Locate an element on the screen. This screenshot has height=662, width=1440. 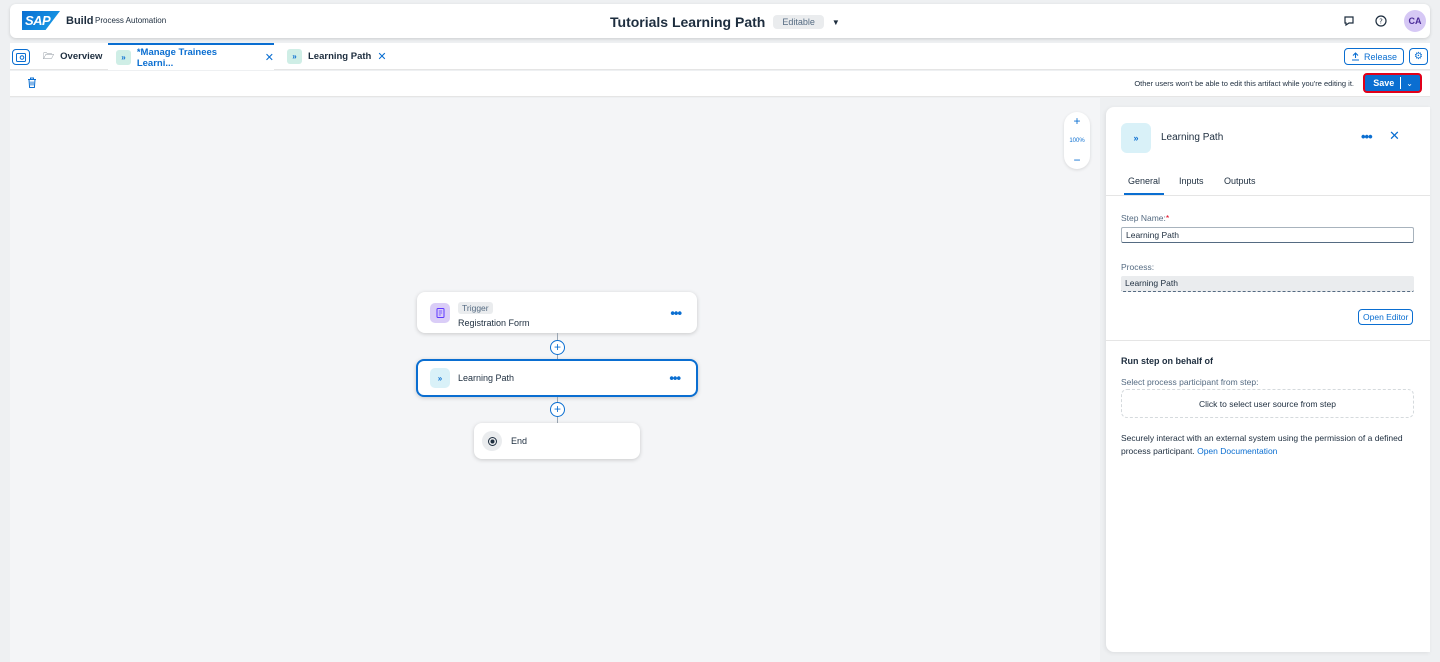
section-divider is located at coordinates (1268, 340).